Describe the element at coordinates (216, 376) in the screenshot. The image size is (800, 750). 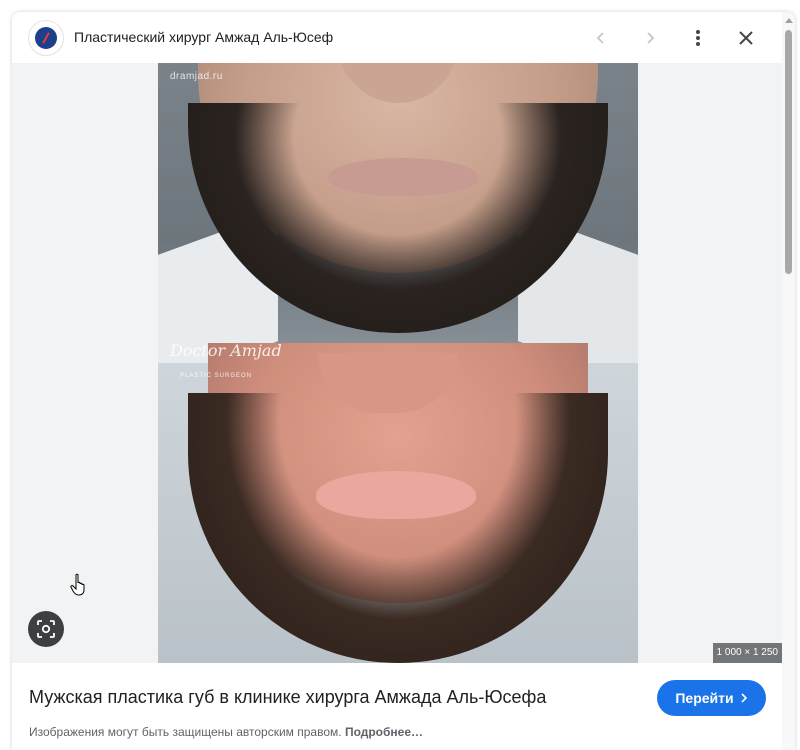
I see `signature-subtitle: PLASTIC SURGEON` at that location.